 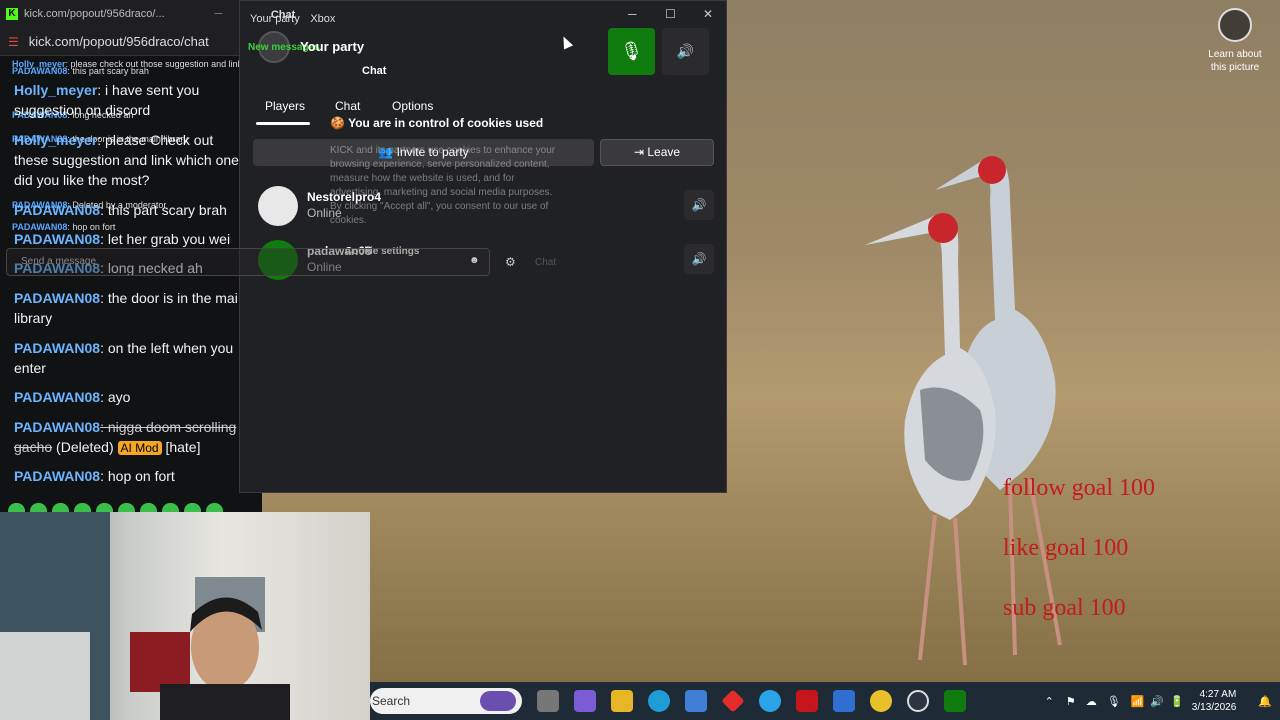 What do you see at coordinates (219, 14) in the screenshot?
I see `kick-minimize-icon: ─` at bounding box center [219, 14].